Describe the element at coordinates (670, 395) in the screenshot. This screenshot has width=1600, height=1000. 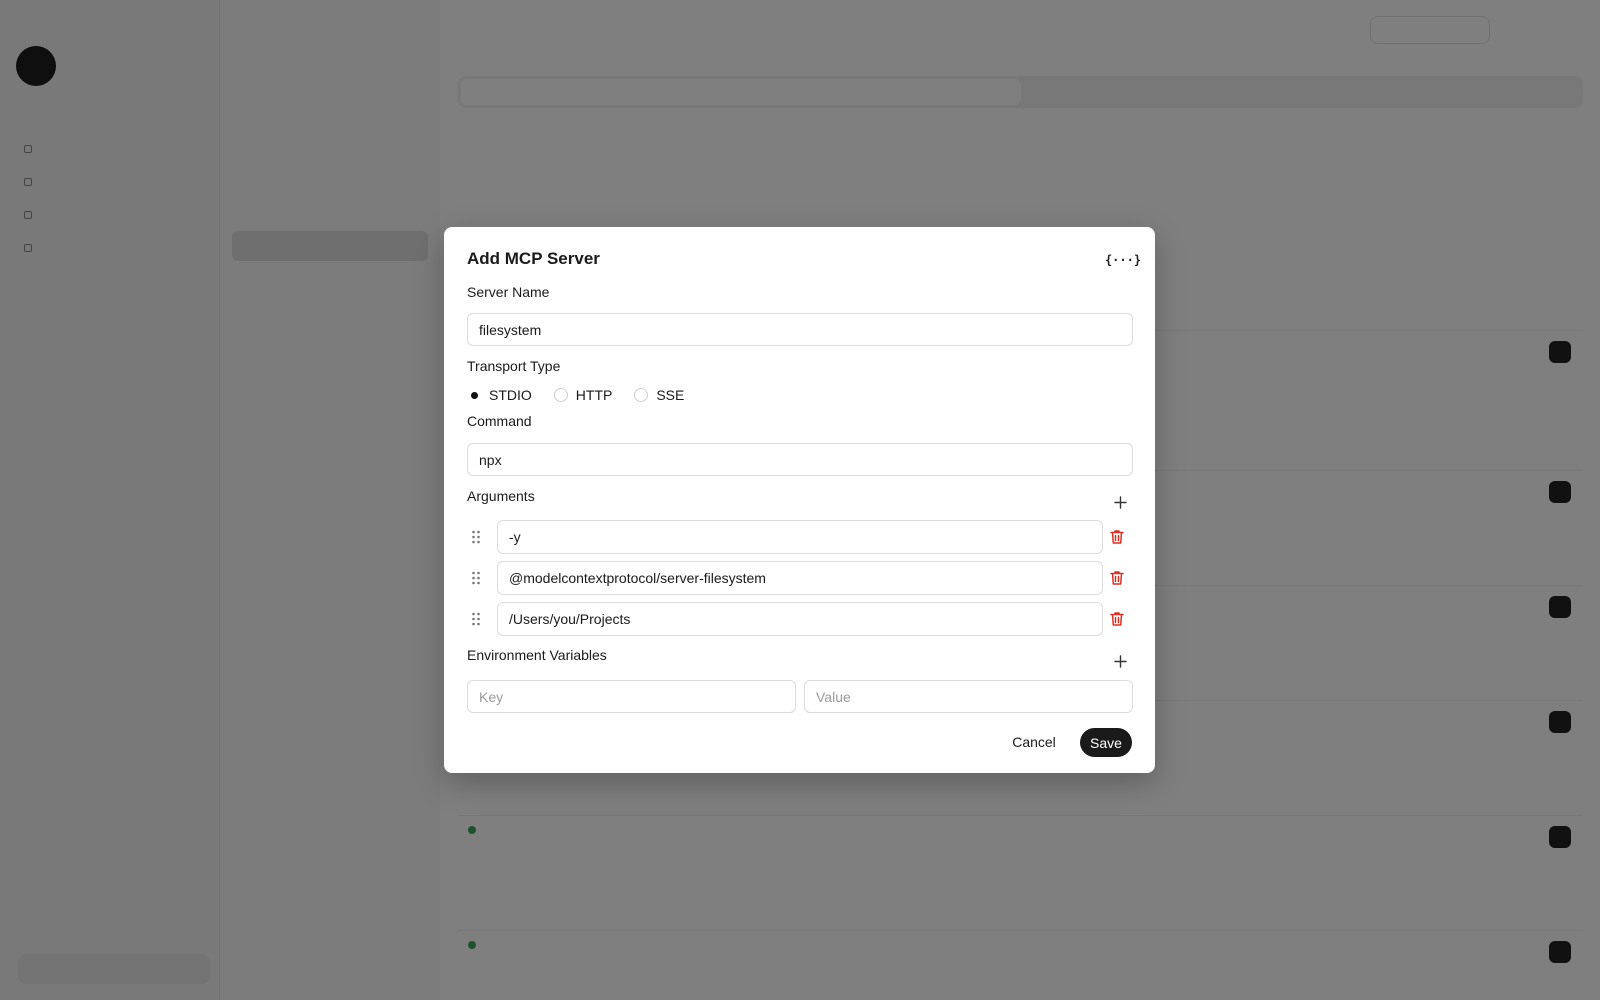
I see `radio-label: SSE` at that location.